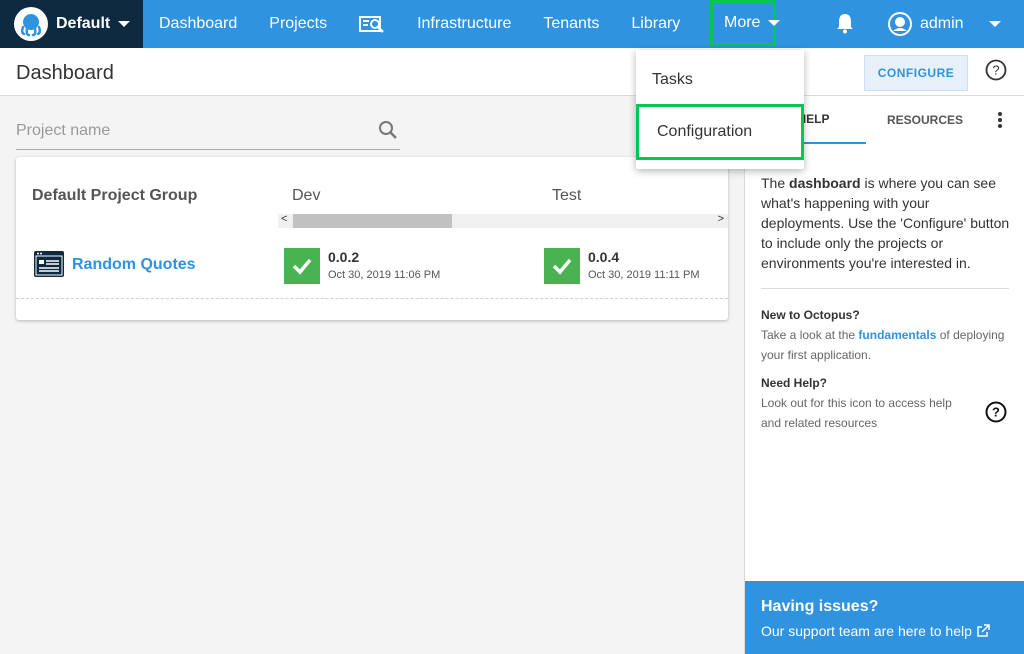 This screenshot has width=1024, height=654. Describe the element at coordinates (31, 24) in the screenshot. I see `octopus-logo-icon` at that location.